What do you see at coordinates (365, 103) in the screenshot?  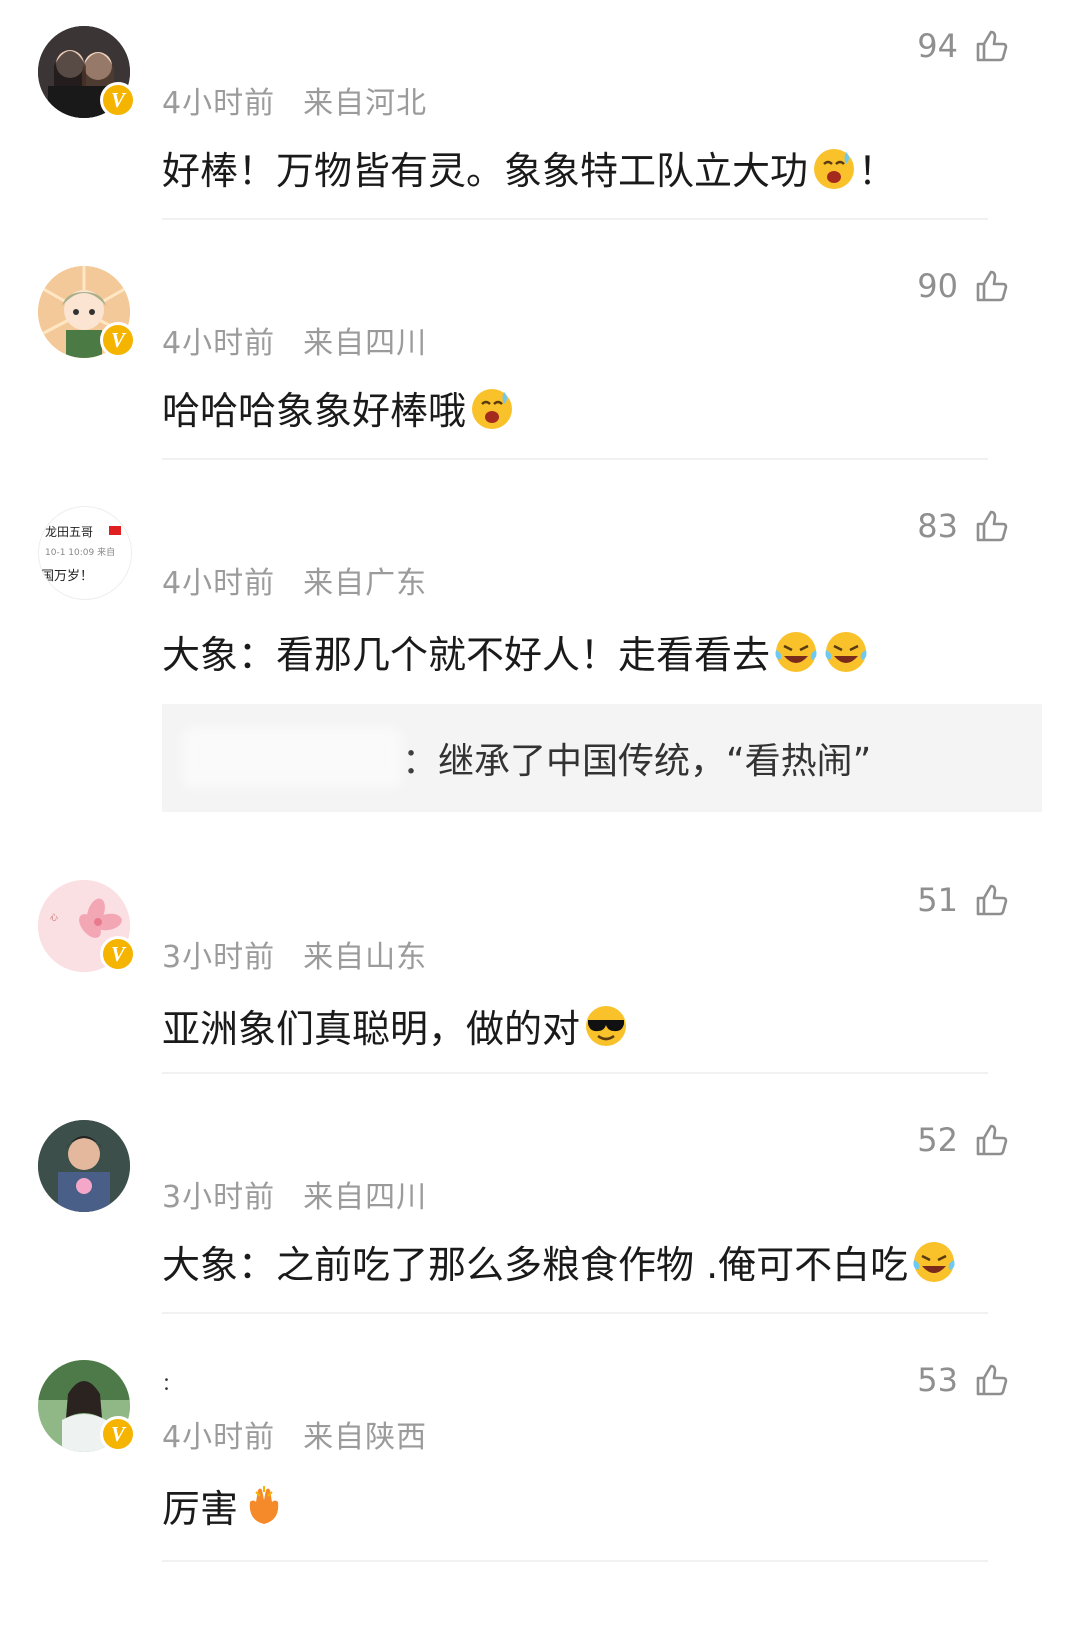 I see `comment-location: 来自河北` at bounding box center [365, 103].